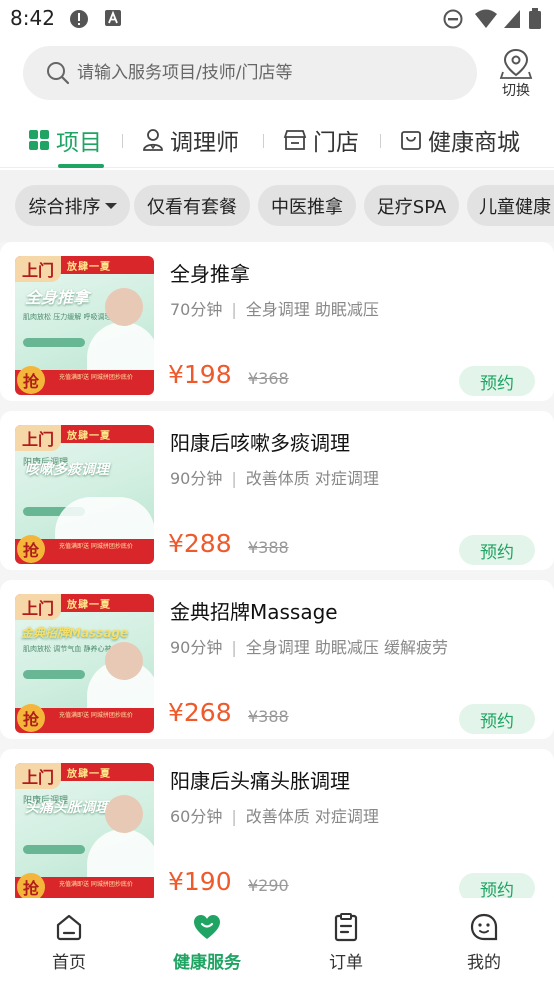 The width and height of the screenshot is (554, 984). I want to click on grab-badge: 抢, so click(31, 549).